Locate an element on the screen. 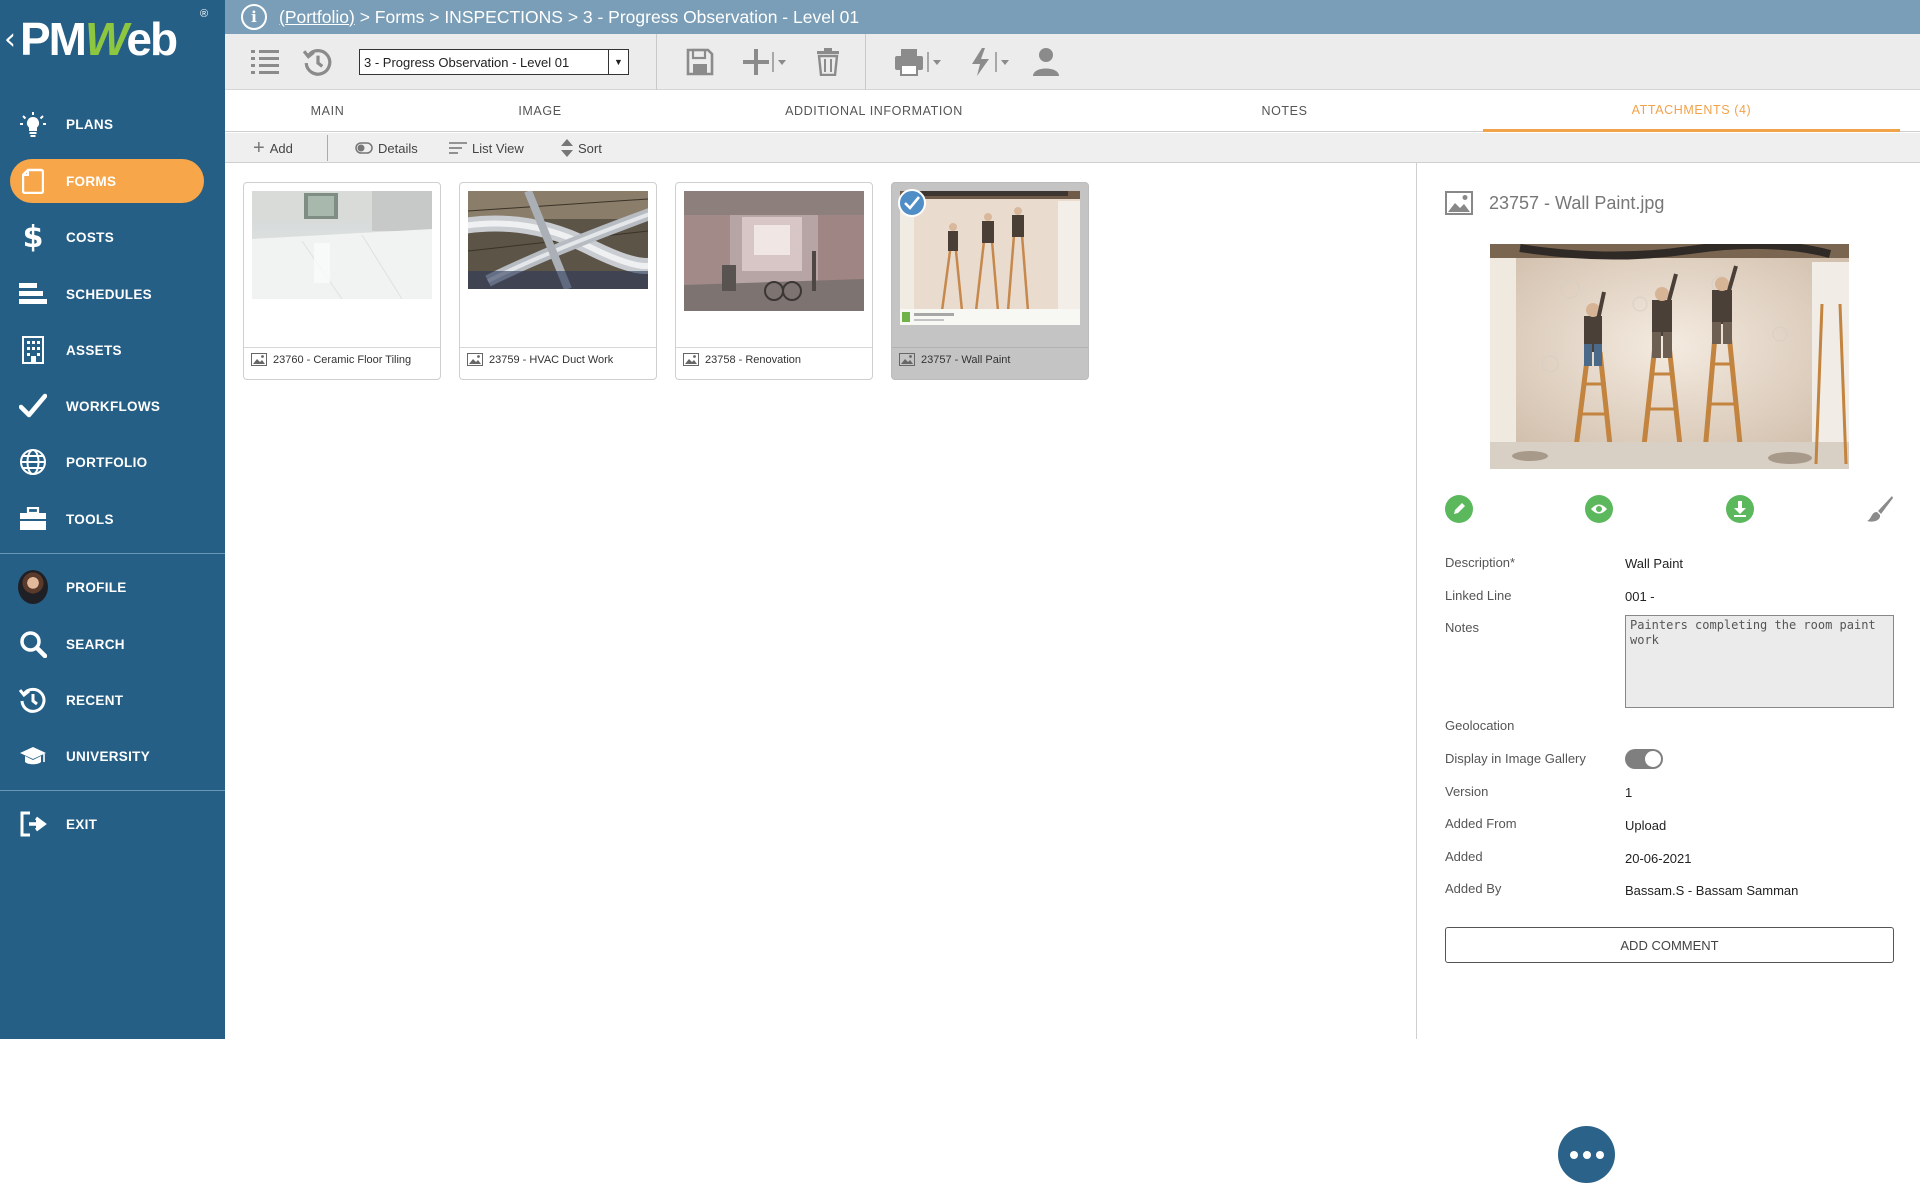 The width and height of the screenshot is (1920, 1183). version-value: 1 is located at coordinates (1629, 792).